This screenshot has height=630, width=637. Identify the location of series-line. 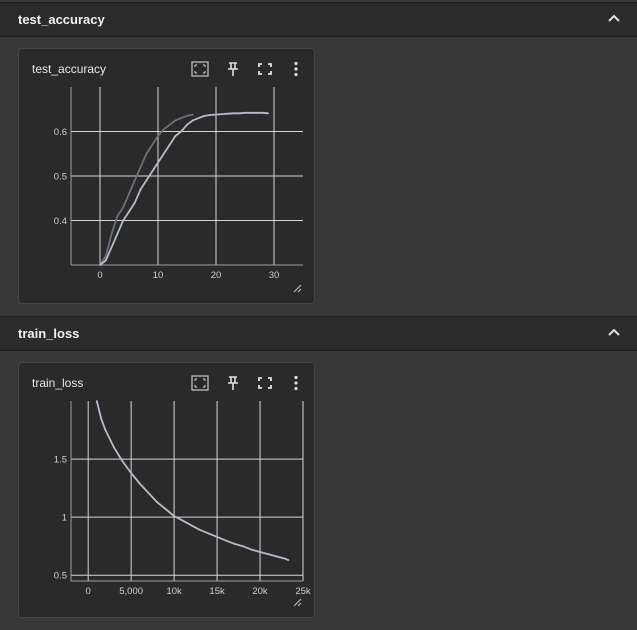
(184, 188).